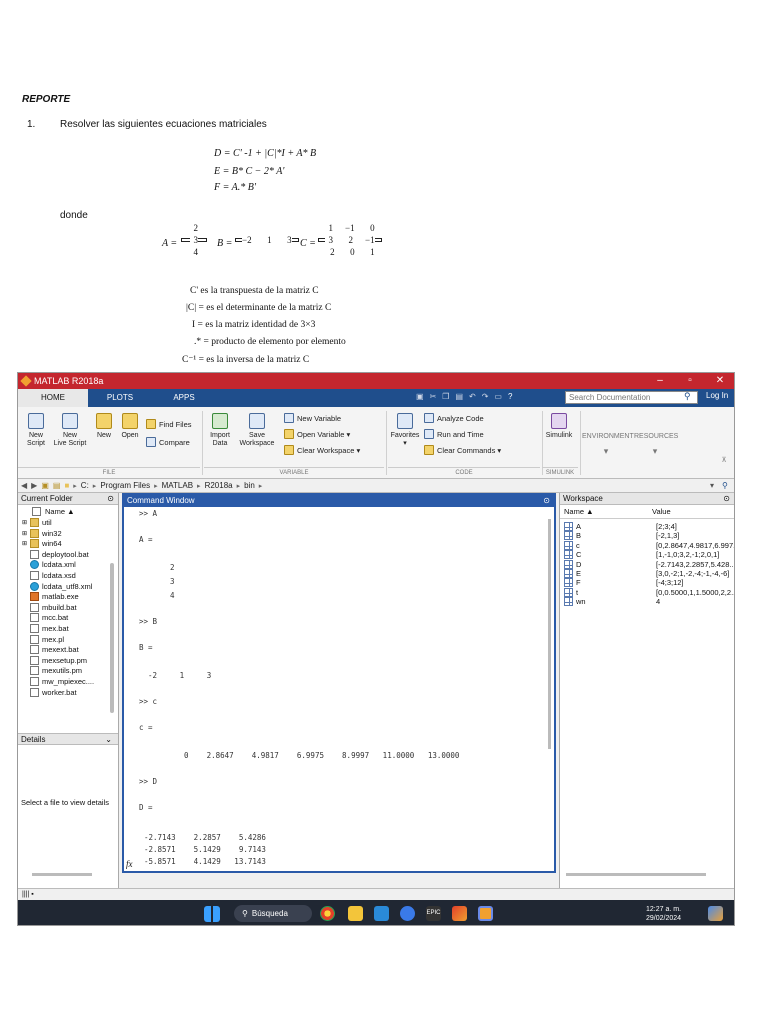  What do you see at coordinates (49, 628) in the screenshot?
I see `file-item: mex.bat` at bounding box center [49, 628].